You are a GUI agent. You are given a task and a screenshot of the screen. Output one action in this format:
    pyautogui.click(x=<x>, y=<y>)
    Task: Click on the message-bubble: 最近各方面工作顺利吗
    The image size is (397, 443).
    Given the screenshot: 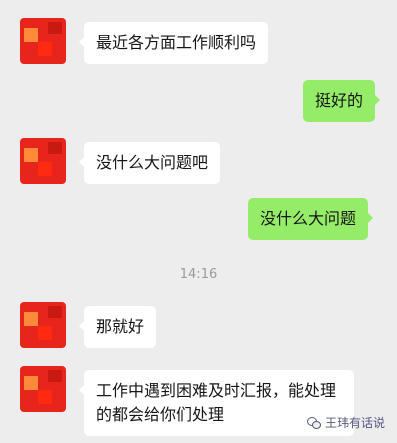 What is the action you would take?
    pyautogui.click(x=173, y=43)
    